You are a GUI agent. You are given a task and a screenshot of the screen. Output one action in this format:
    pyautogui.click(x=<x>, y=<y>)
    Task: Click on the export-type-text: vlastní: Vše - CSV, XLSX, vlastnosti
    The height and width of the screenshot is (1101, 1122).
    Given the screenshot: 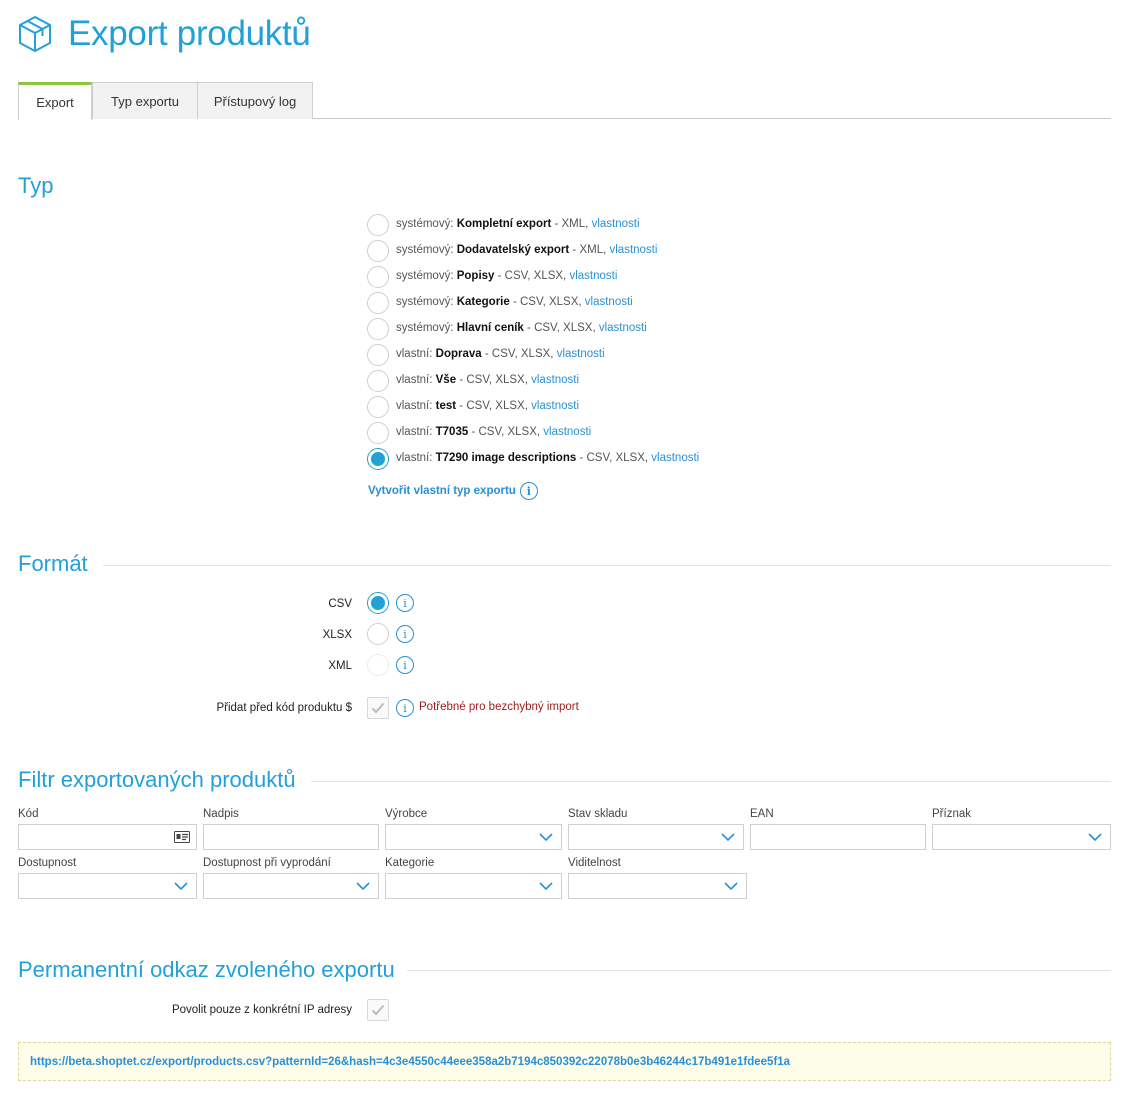 What is the action you would take?
    pyautogui.click(x=487, y=380)
    